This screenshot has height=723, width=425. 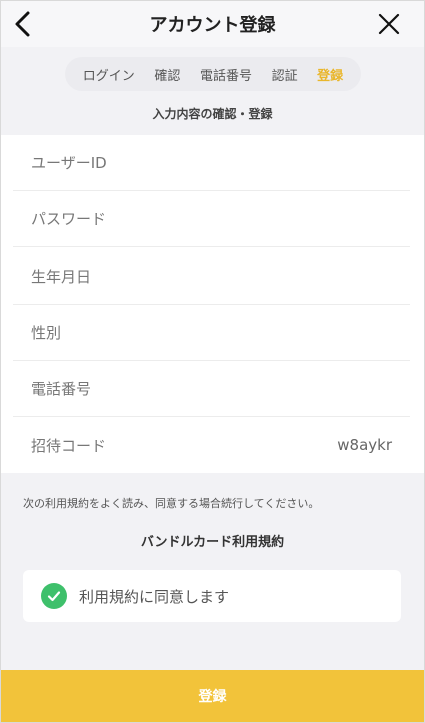 I want to click on field-label: パスワード, so click(x=69, y=219).